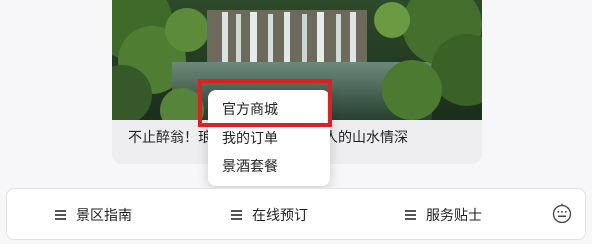 The width and height of the screenshot is (592, 244). What do you see at coordinates (280, 216) in the screenshot?
I see `nav-label: 在线预订` at bounding box center [280, 216].